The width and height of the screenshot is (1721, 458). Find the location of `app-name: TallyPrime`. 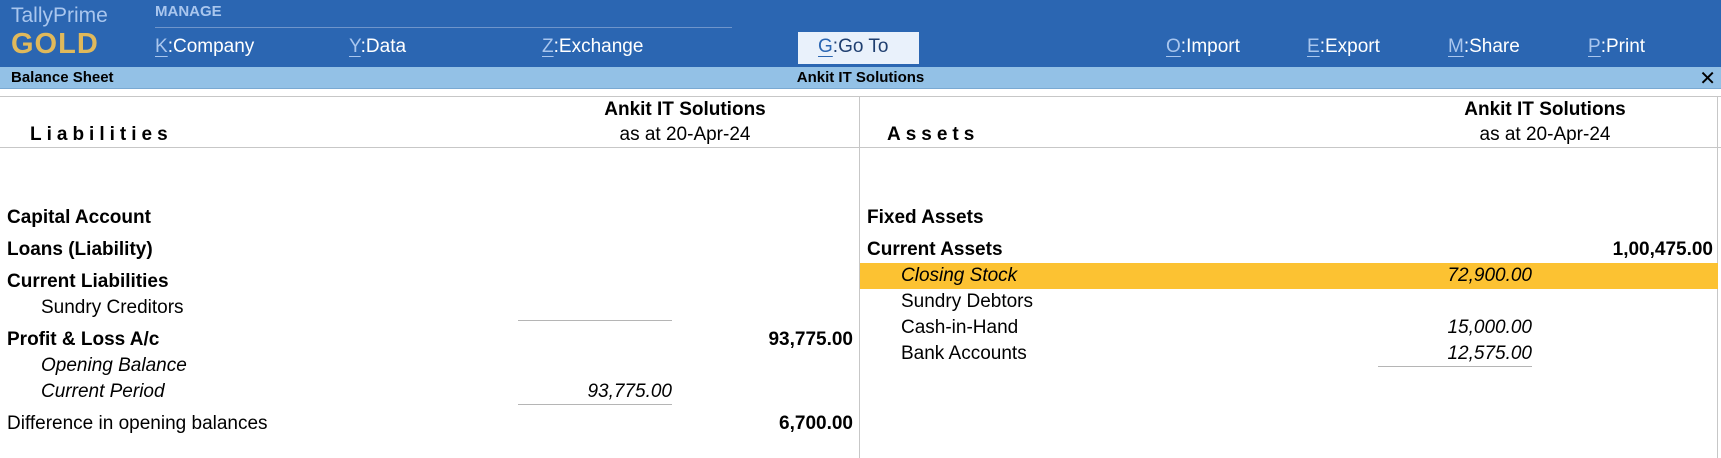

app-name: TallyPrime is located at coordinates (59, 15).